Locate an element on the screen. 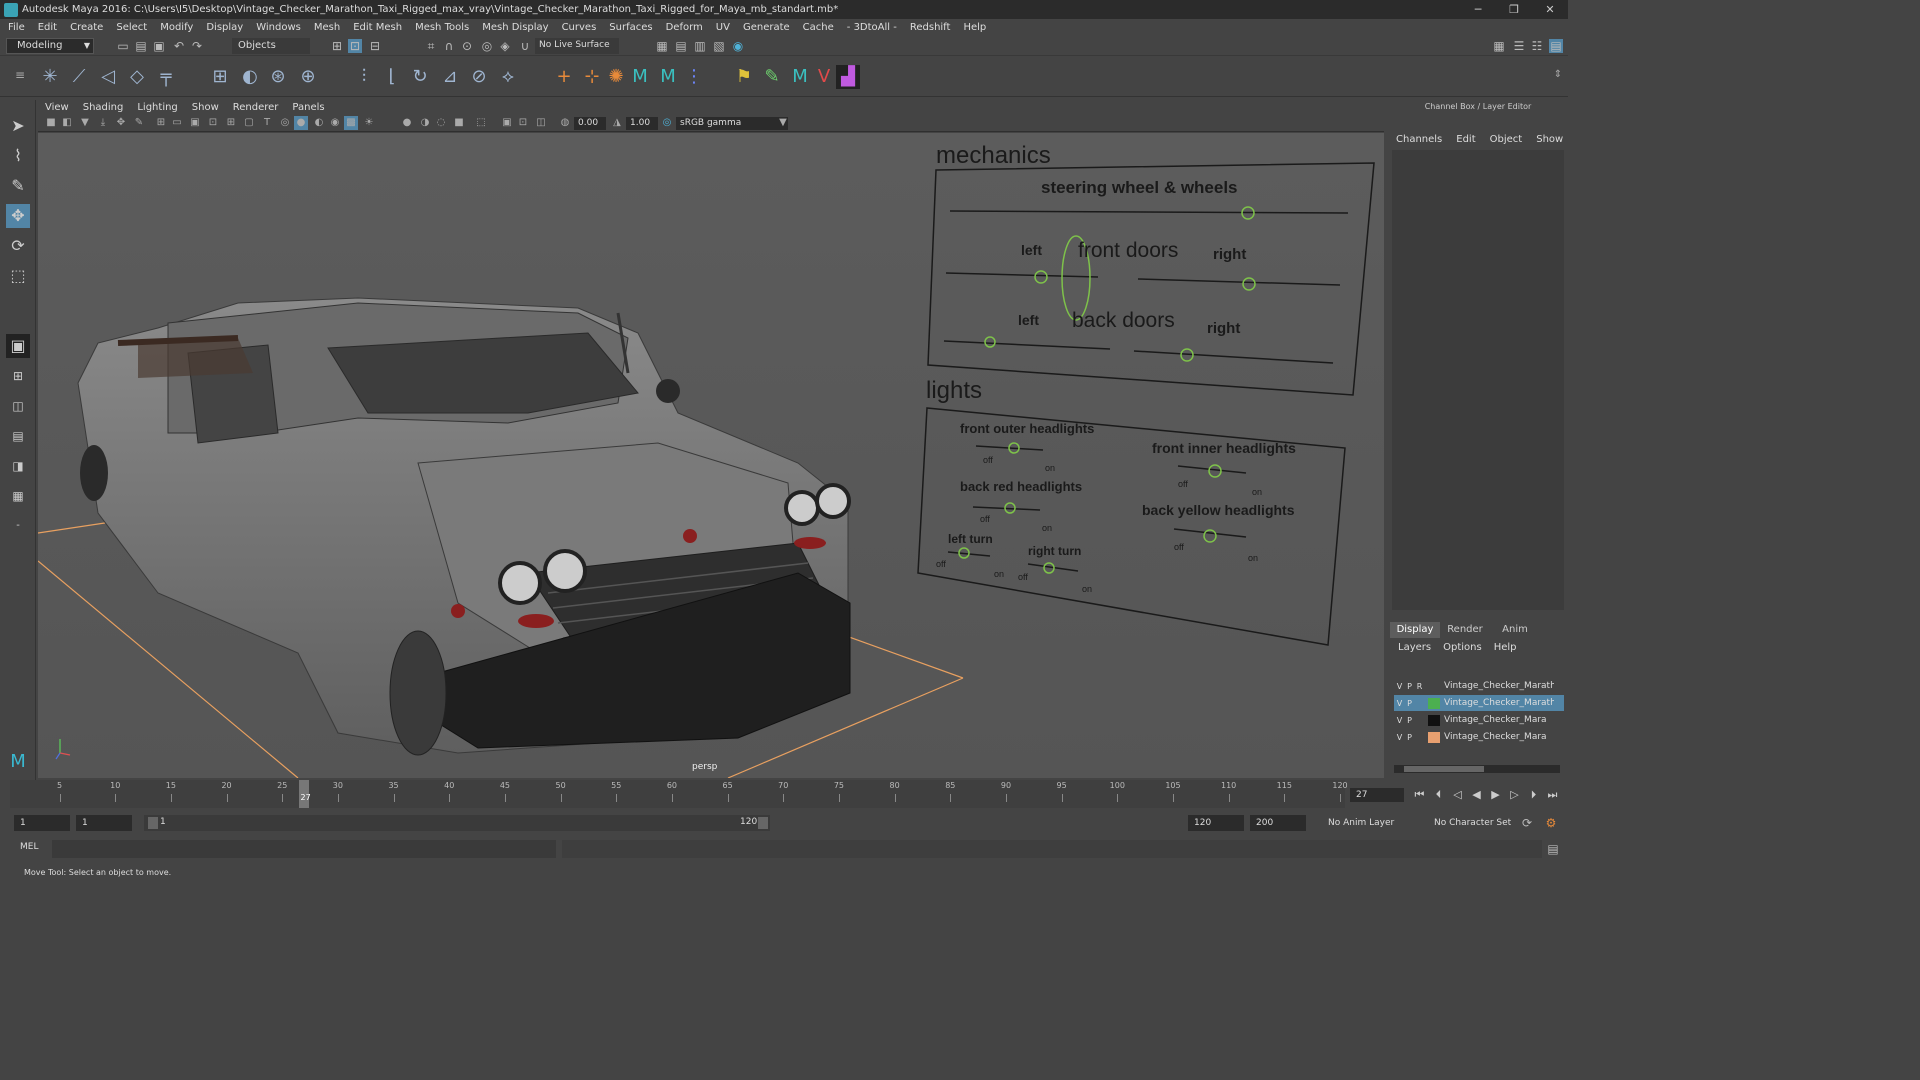 This screenshot has height=1080, width=1920. menu-curves: Curves is located at coordinates (579, 27).